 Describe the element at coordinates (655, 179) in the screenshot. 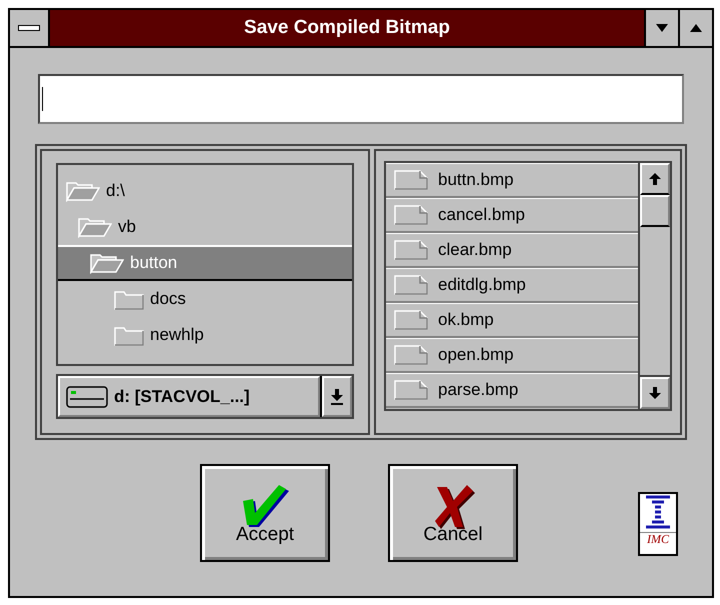

I see `up-arrow-icon` at that location.